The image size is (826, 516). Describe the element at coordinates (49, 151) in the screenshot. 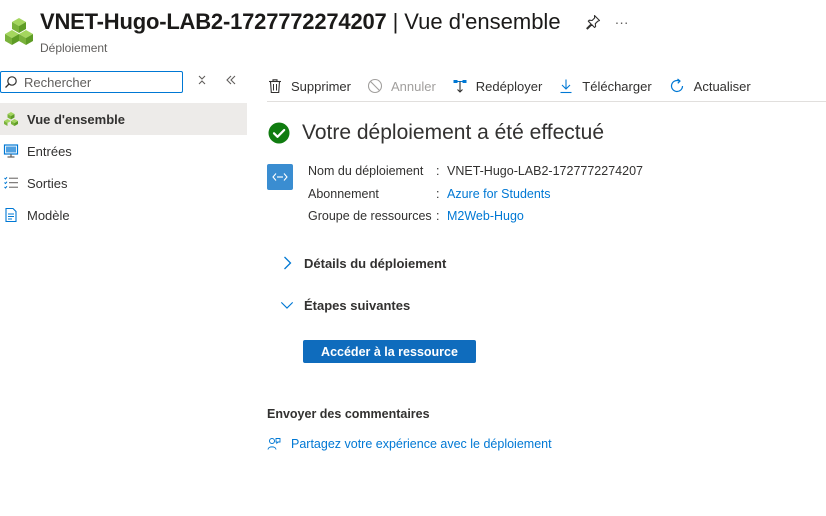

I see `sidebar-item-label: Entrées` at that location.